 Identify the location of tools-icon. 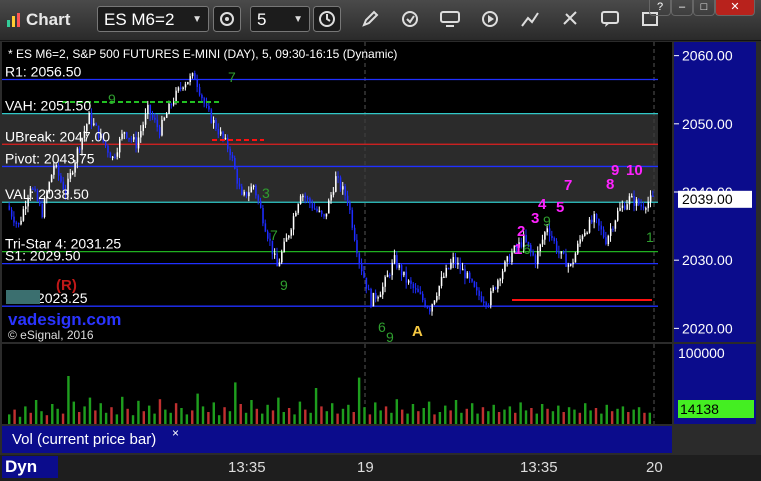
(570, 19).